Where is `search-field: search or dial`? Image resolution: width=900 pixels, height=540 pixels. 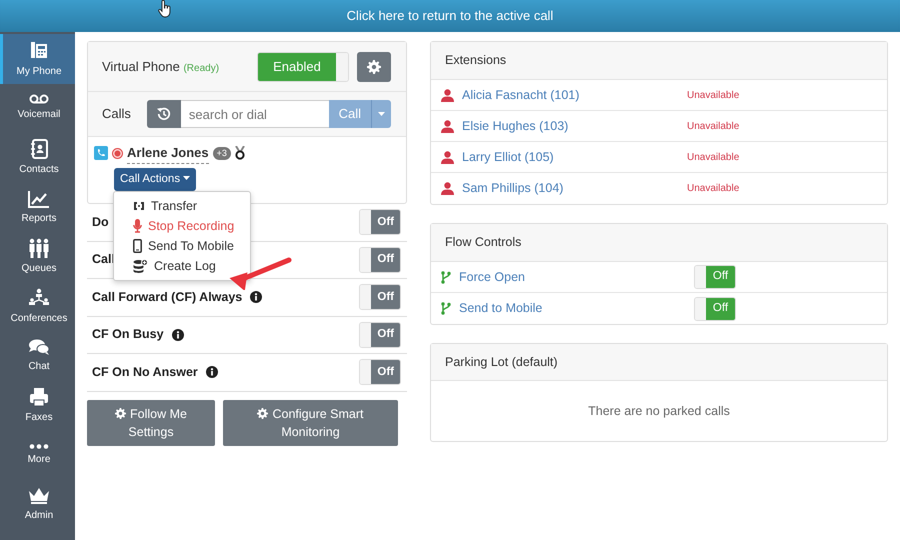
search-field: search or dial is located at coordinates (254, 114).